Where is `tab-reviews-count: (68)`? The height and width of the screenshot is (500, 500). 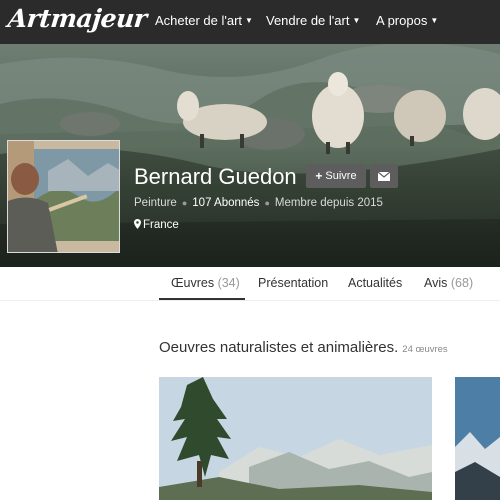
tab-reviews-count: (68) is located at coordinates (462, 283).